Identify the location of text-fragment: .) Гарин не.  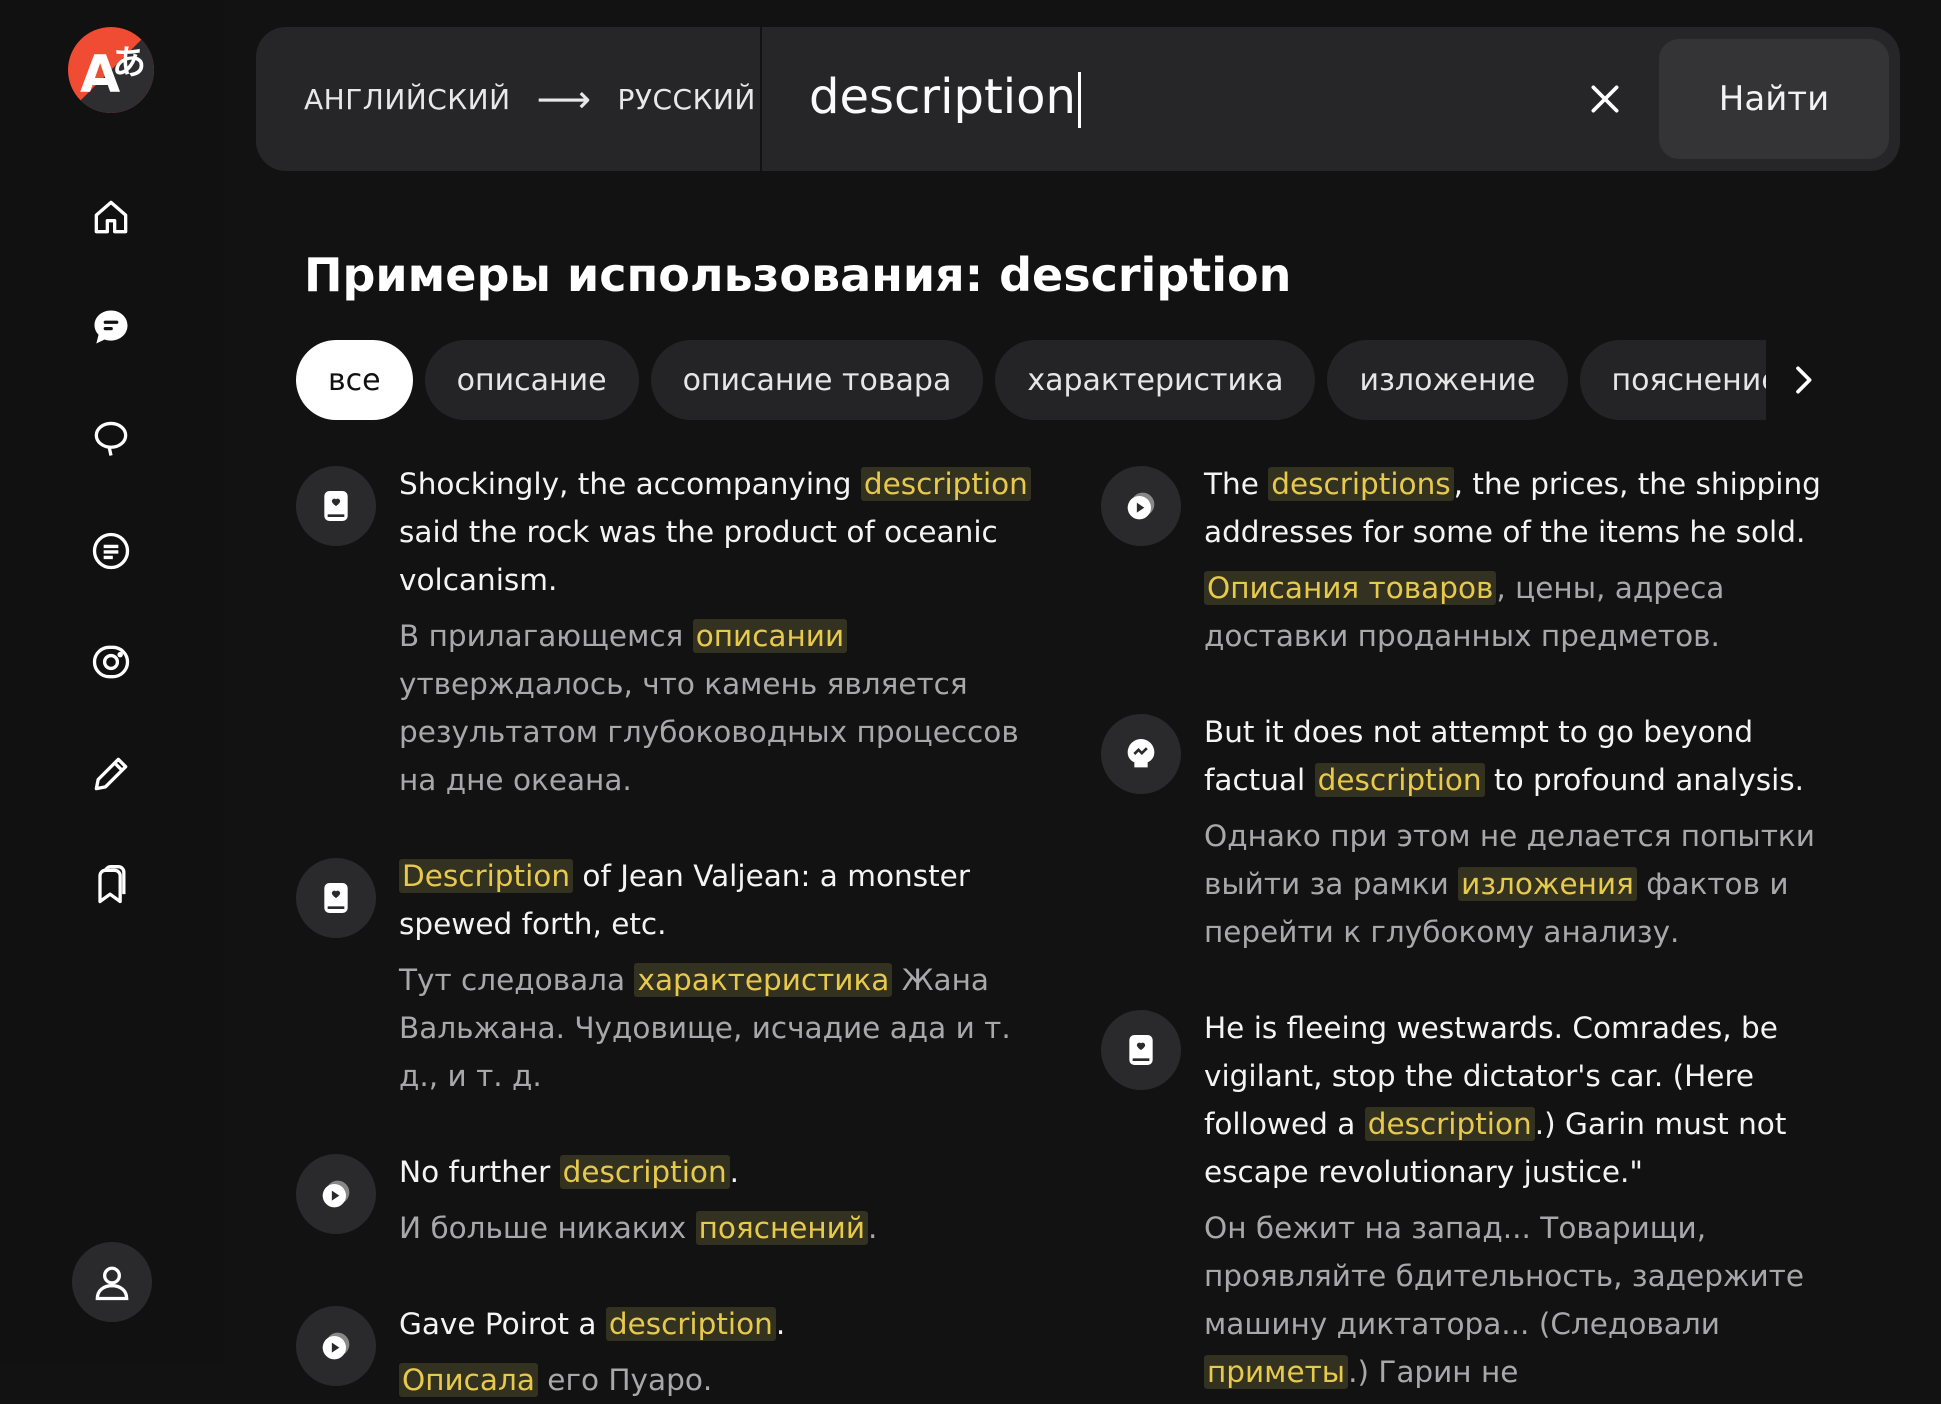
(1433, 1372).